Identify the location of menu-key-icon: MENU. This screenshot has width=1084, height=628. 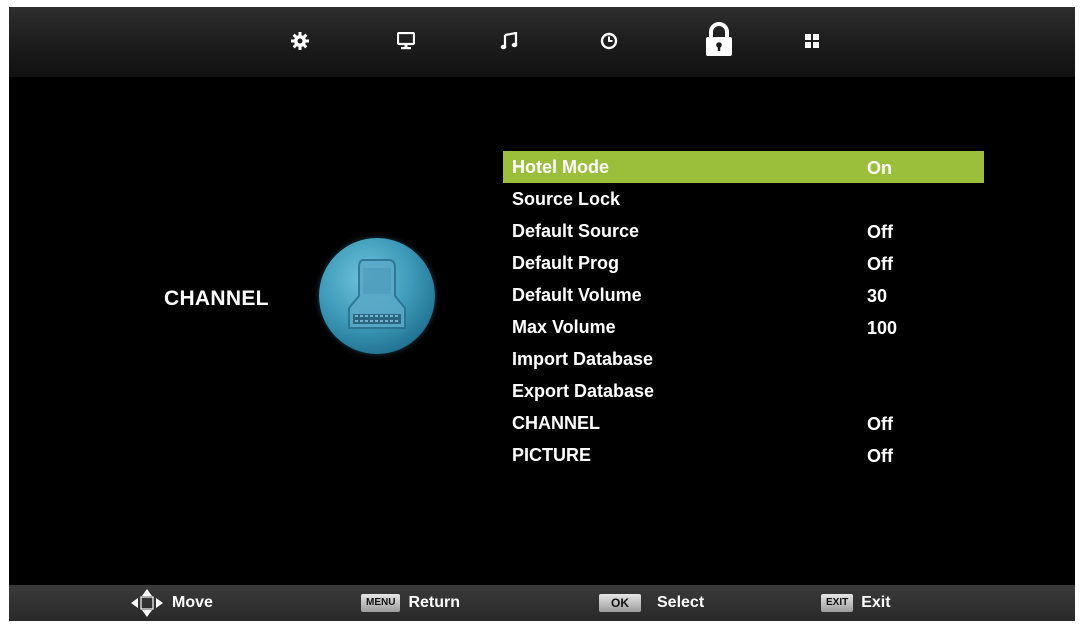
(381, 603).